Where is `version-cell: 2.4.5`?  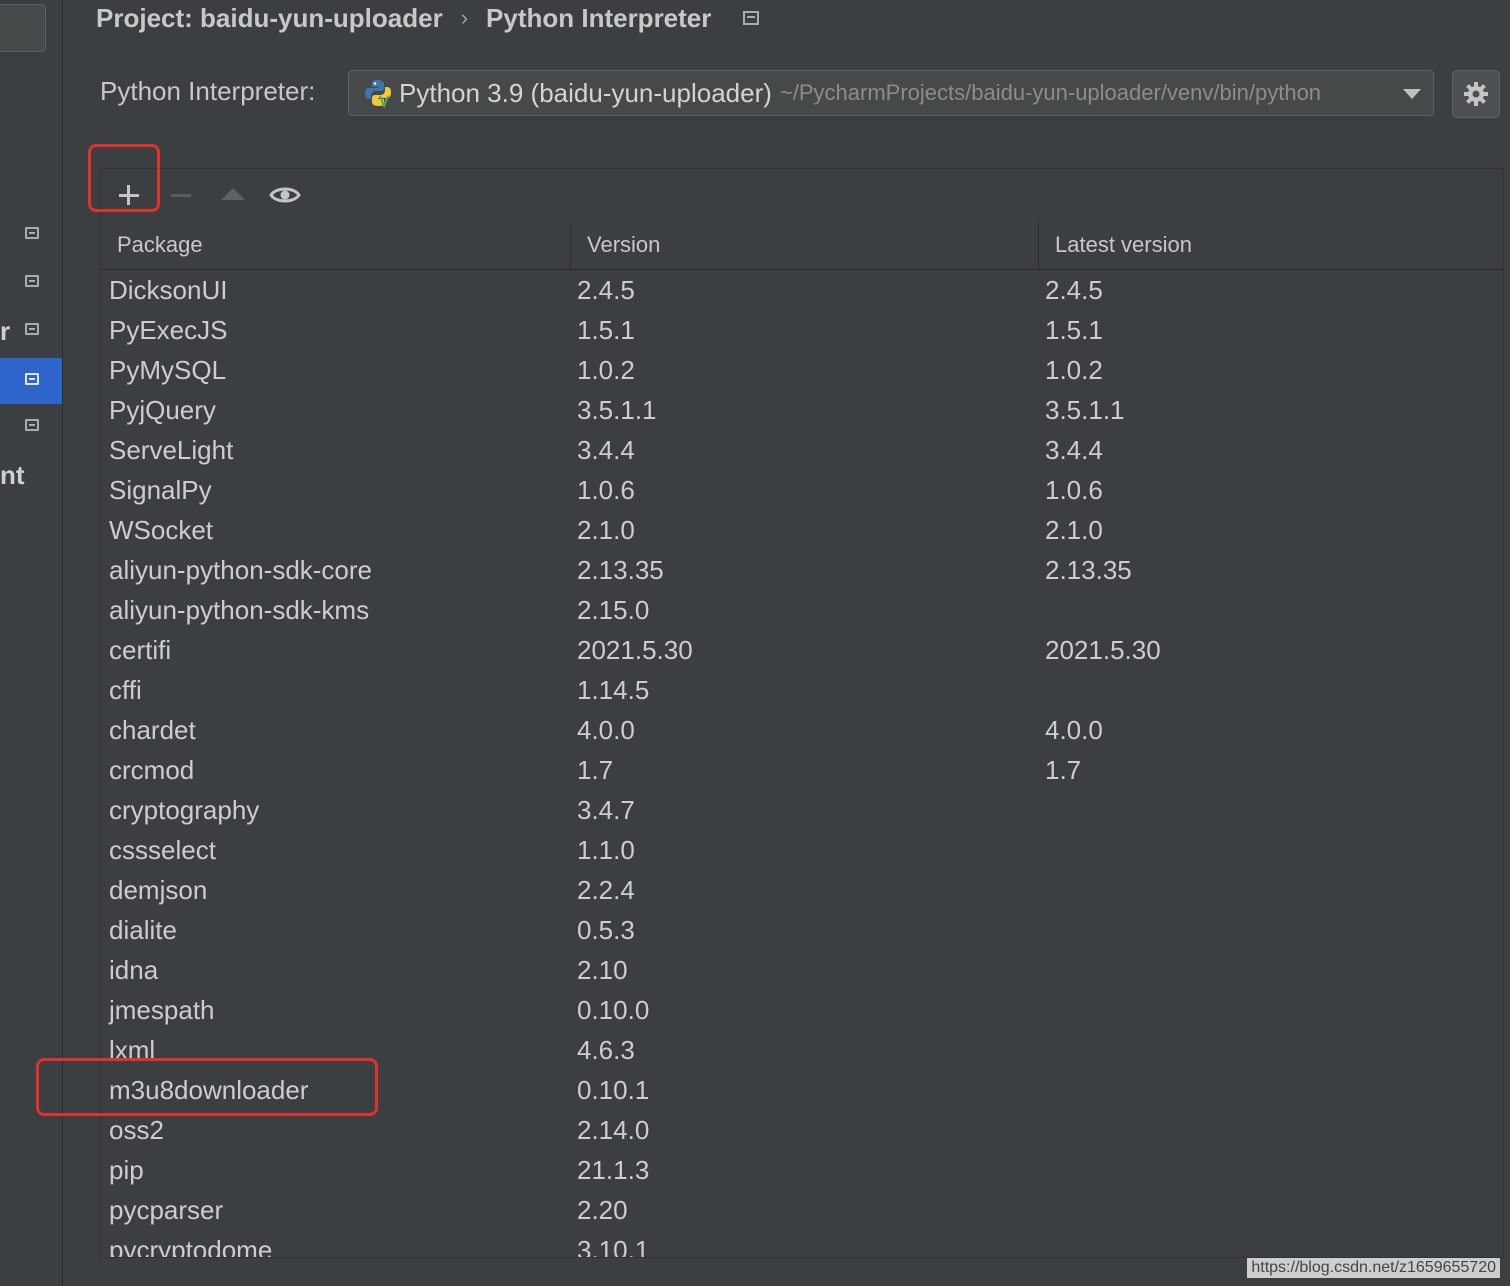
version-cell: 2.4.5 is located at coordinates (606, 290).